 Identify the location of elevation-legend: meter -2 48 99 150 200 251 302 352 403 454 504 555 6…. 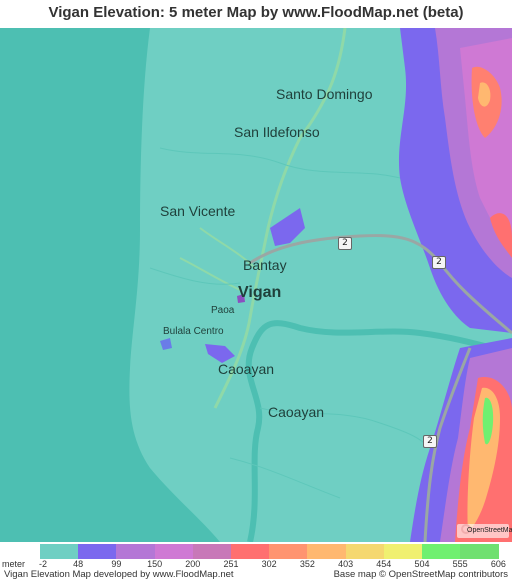
(256, 556).